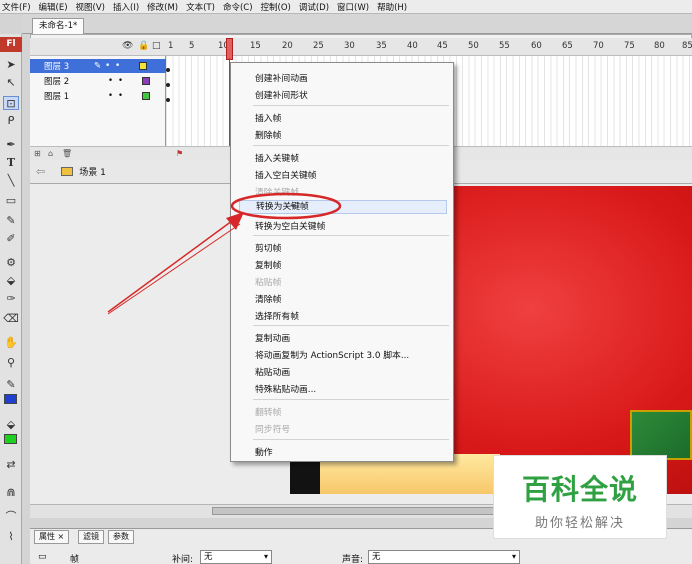 This screenshot has height=564, width=692. I want to click on subselection-tool-icon: ↖, so click(11, 83).